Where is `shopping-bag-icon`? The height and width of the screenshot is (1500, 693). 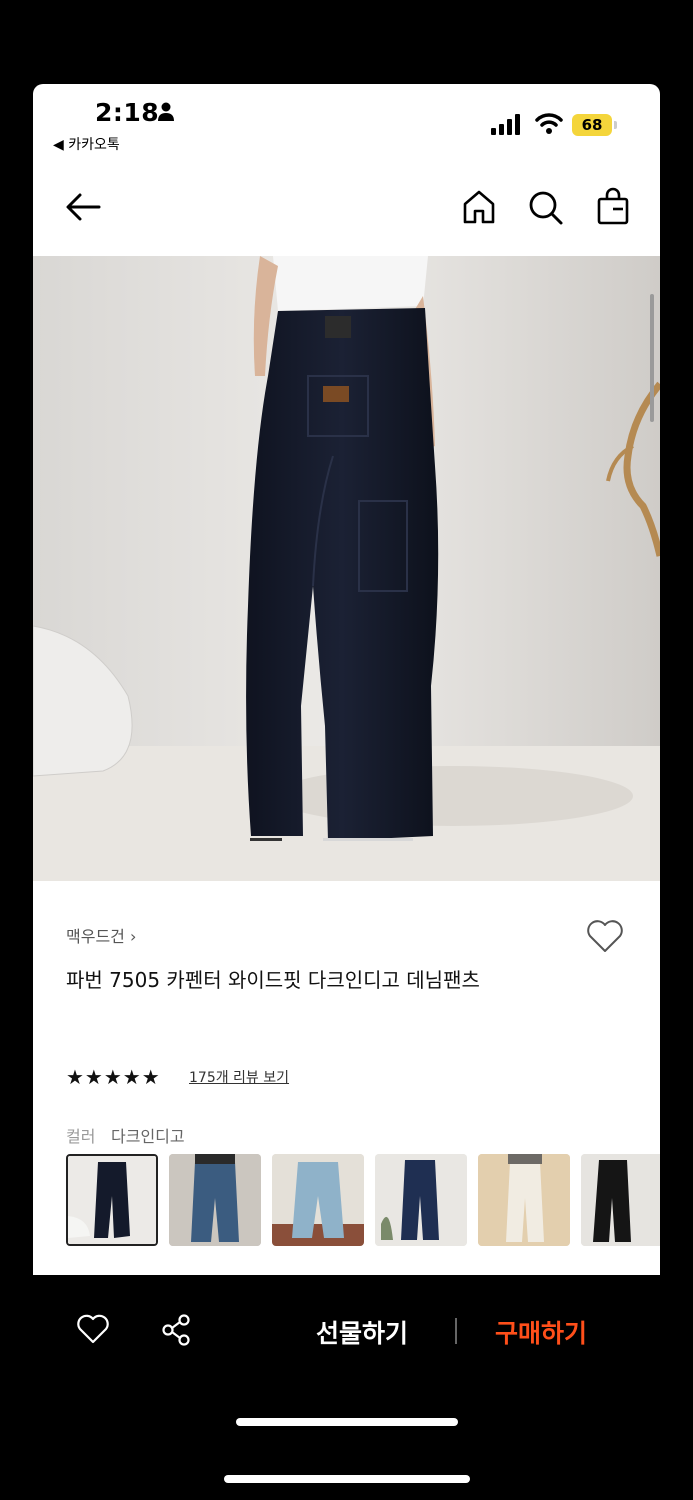 shopping-bag-icon is located at coordinates (613, 207).